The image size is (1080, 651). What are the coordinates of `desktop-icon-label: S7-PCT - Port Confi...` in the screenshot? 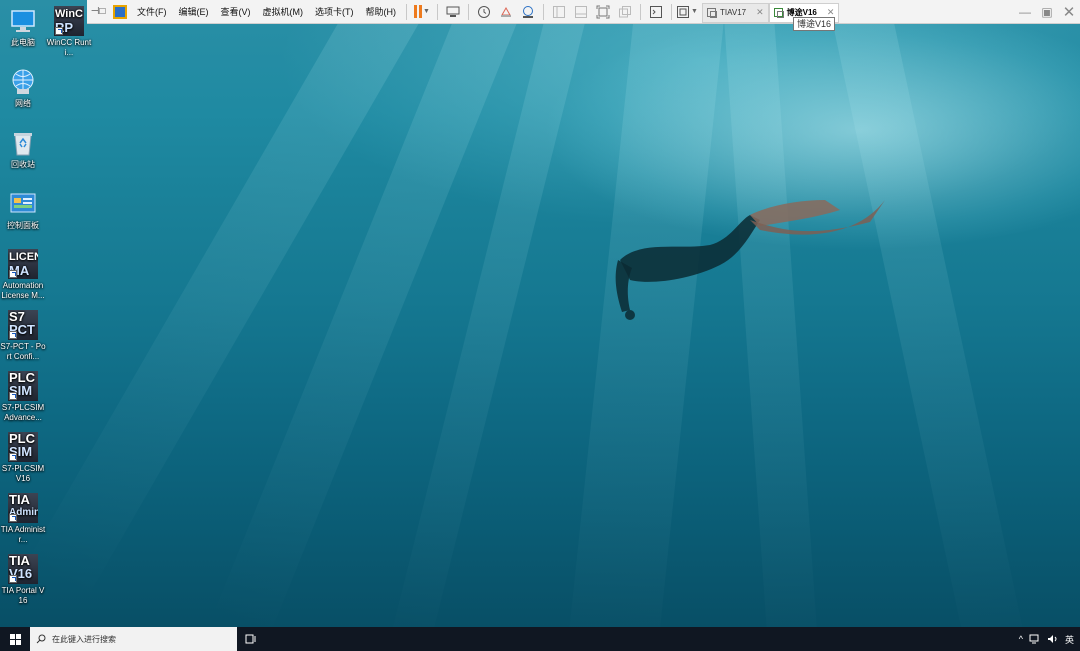 It's located at (23, 351).